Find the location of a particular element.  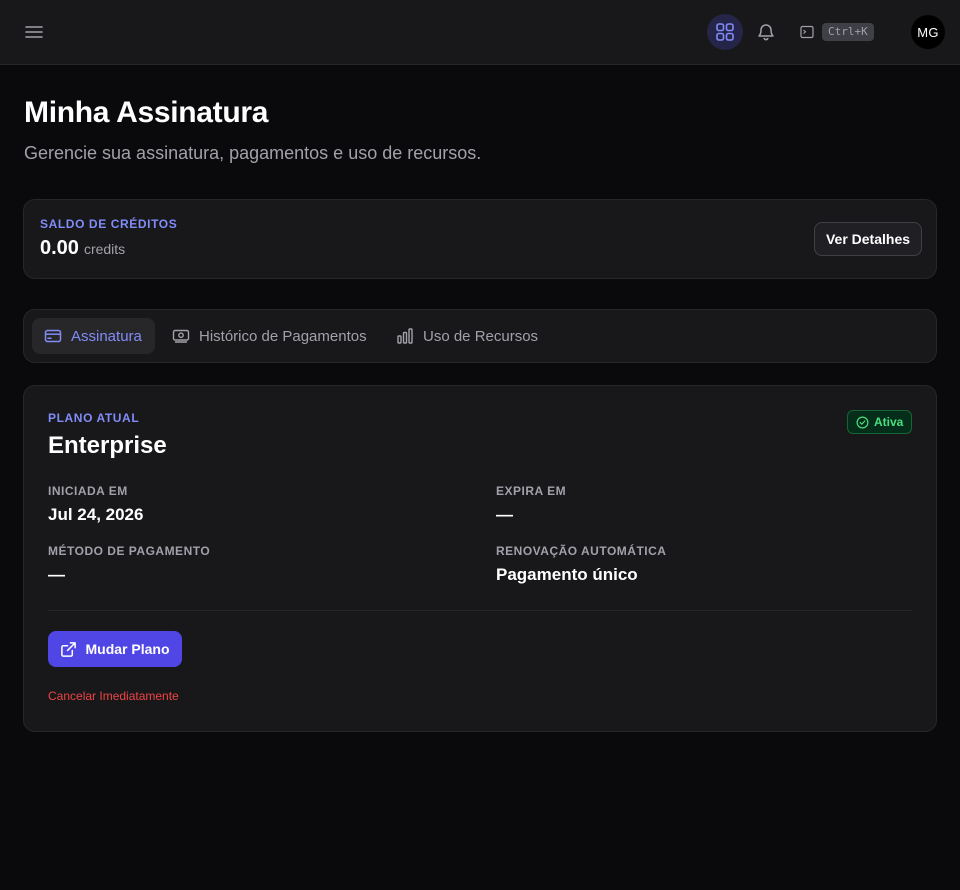

auto-renewal-label: RENOVAÇÃO AUTOMÁTICA is located at coordinates (581, 551).